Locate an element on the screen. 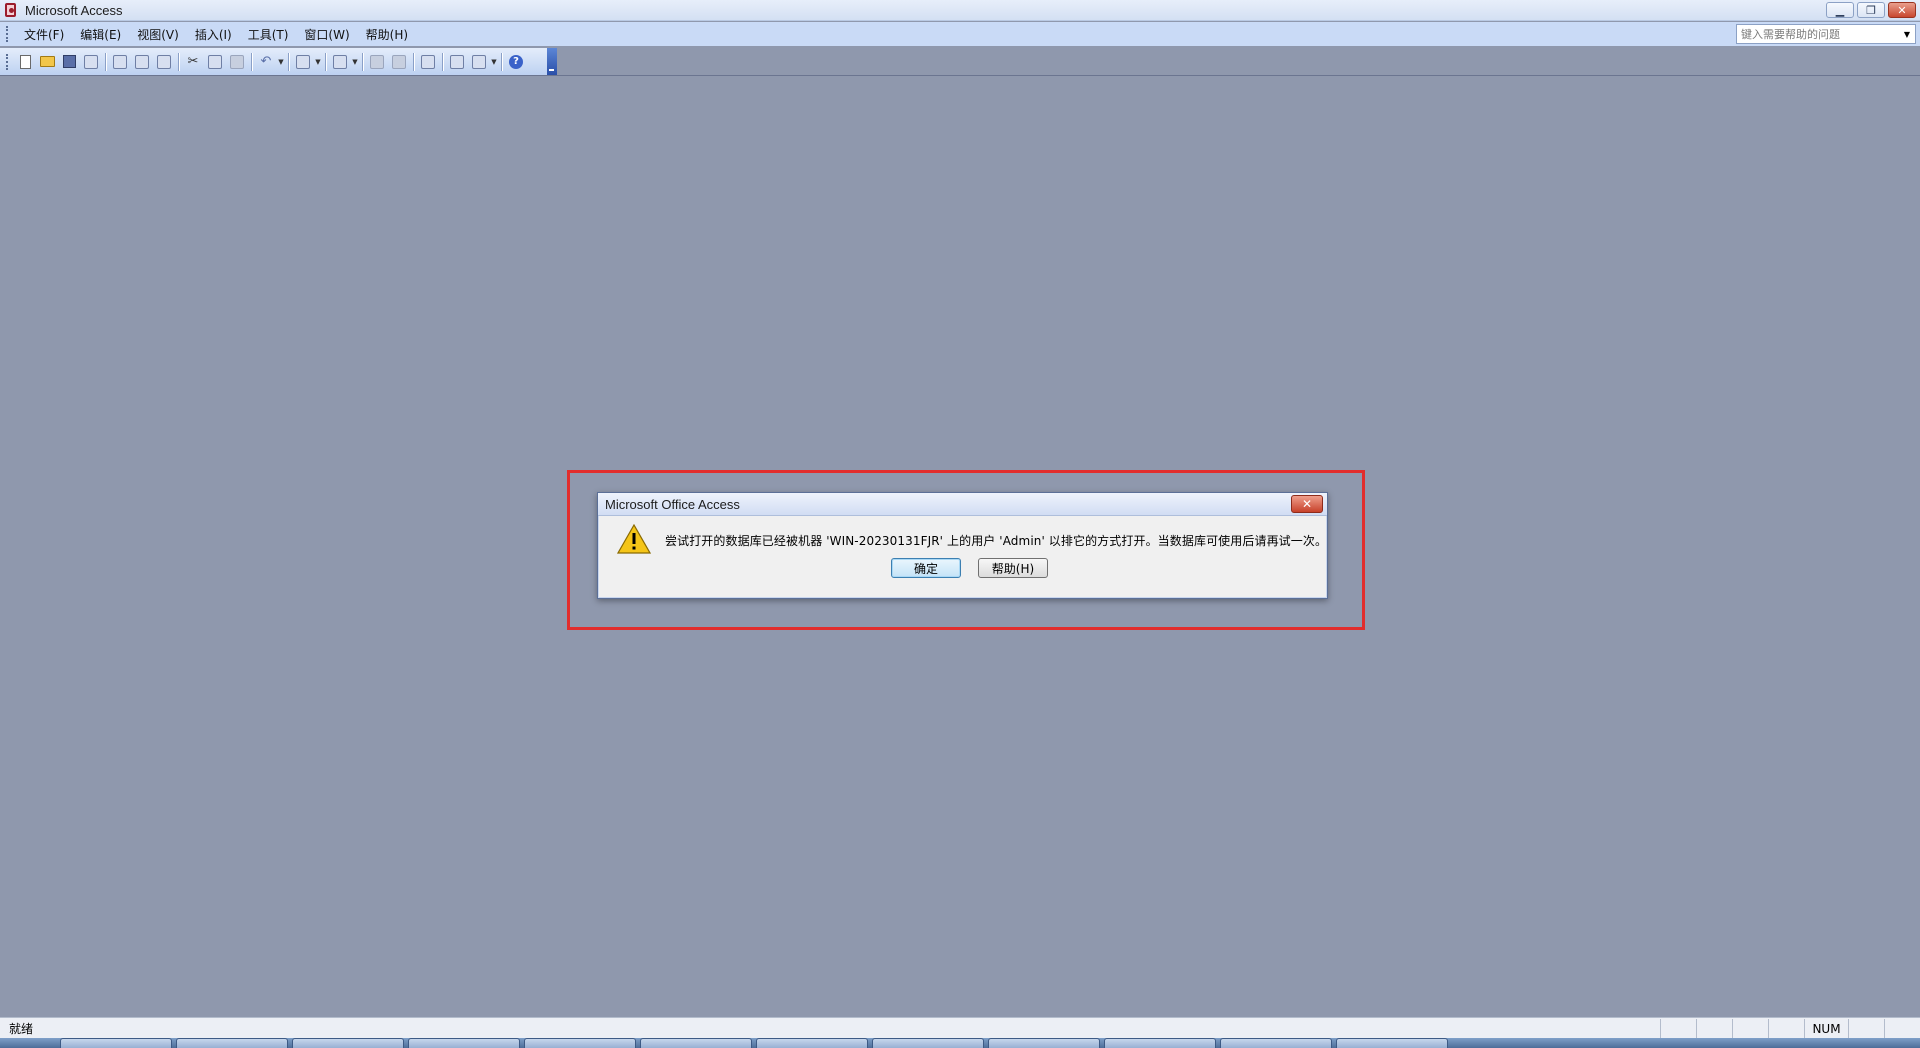  chevron-down-icon: ▼ is located at coordinates (1907, 34).